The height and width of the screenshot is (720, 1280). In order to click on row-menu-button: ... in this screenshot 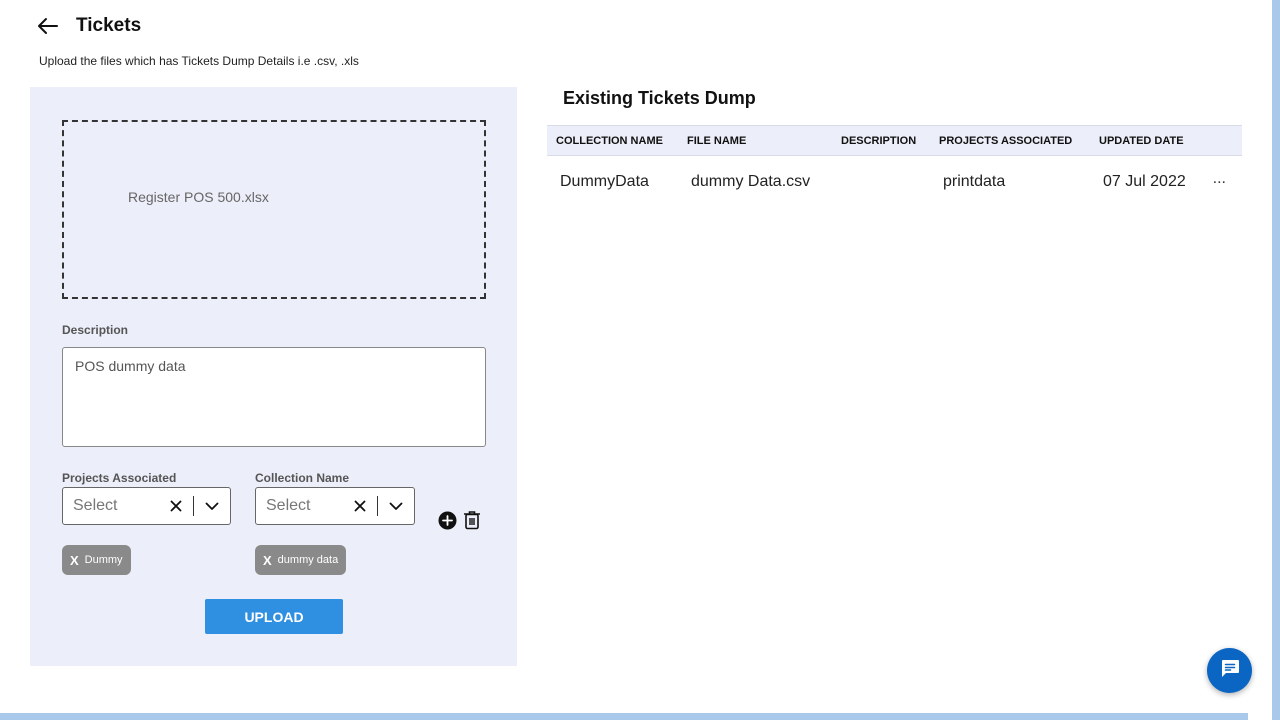, I will do `click(1219, 179)`.